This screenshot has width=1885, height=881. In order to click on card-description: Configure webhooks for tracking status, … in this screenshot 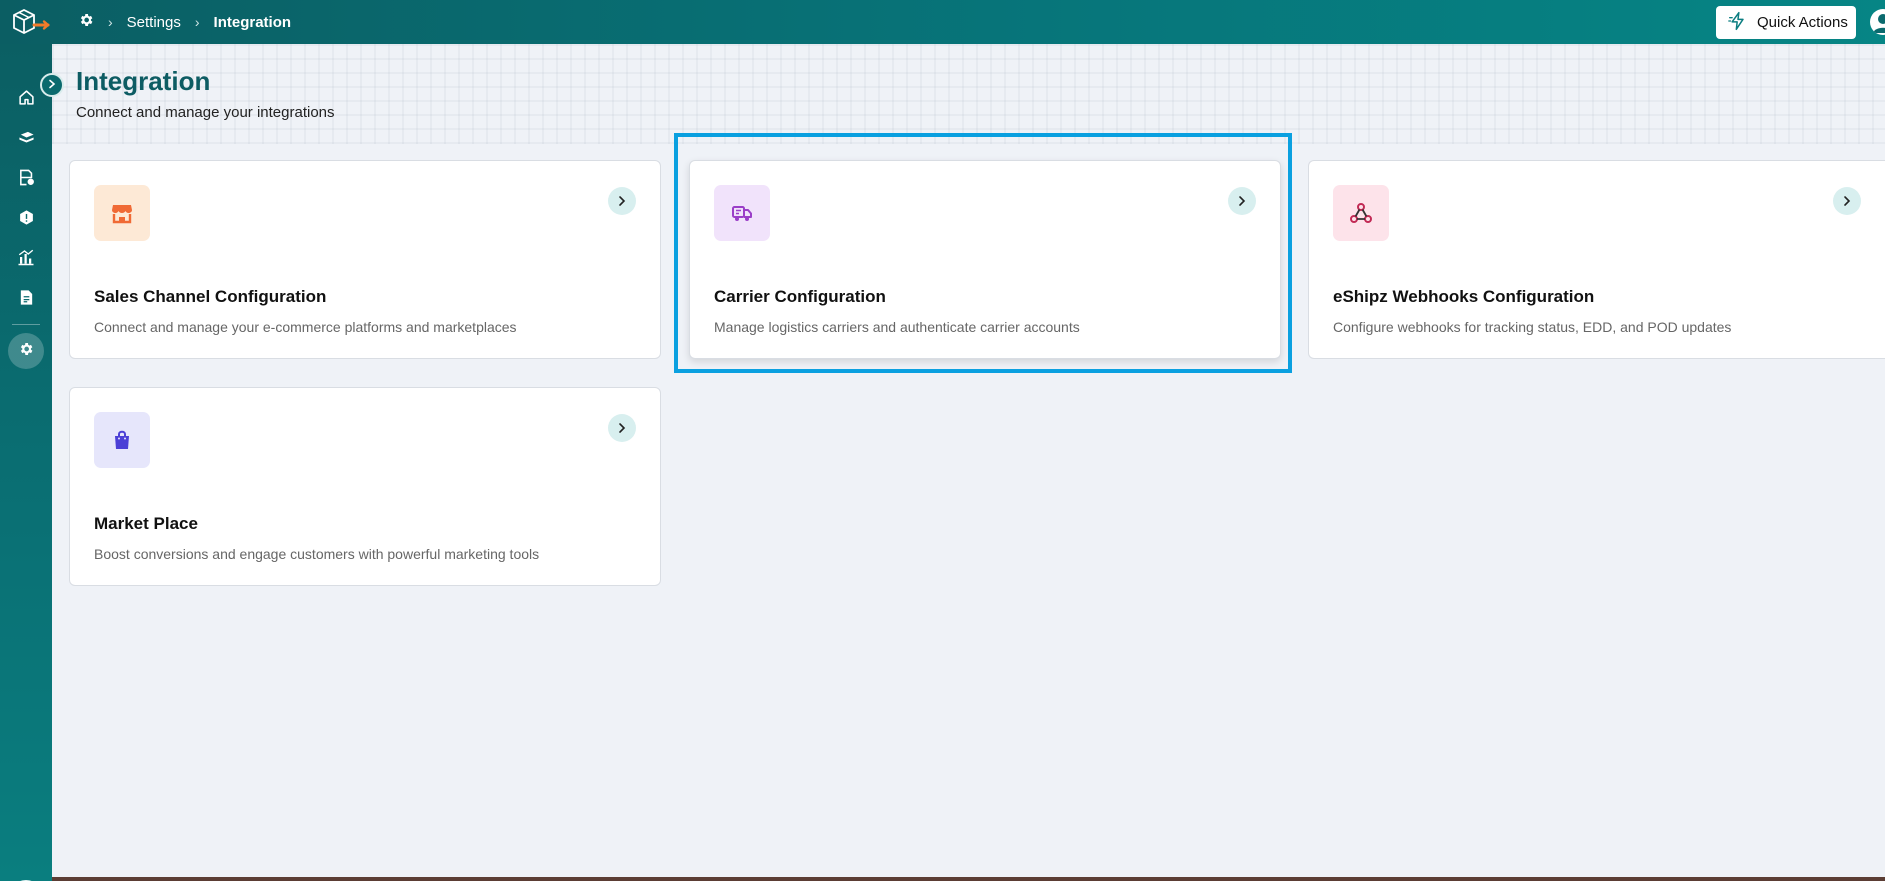, I will do `click(1532, 327)`.